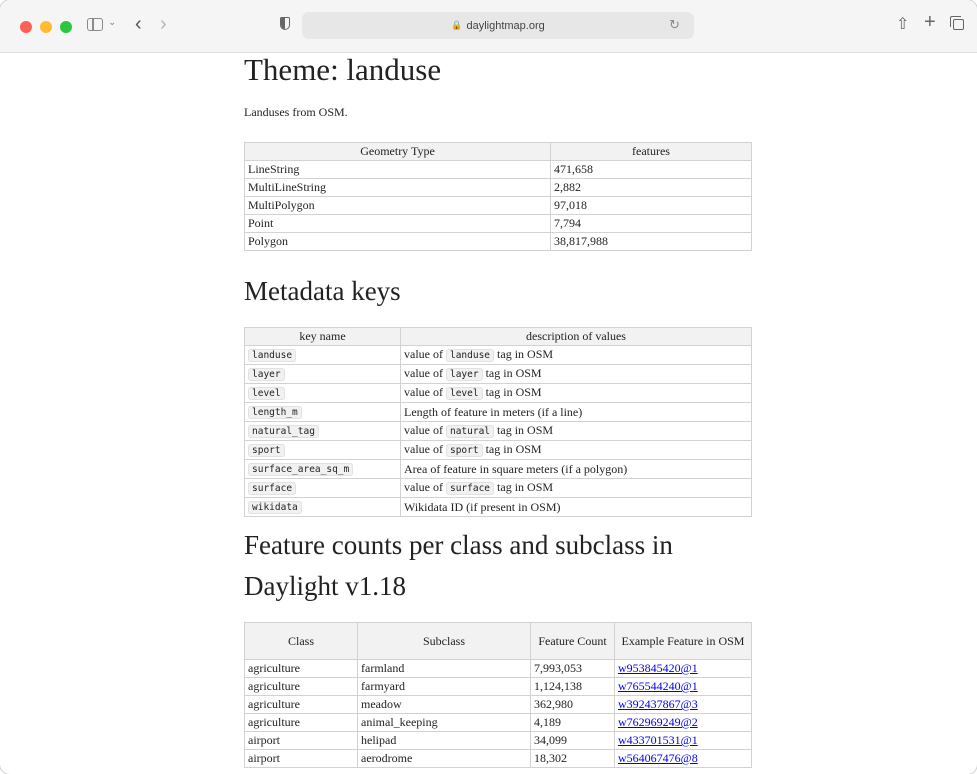  I want to click on key-name-code: surface, so click(272, 488).